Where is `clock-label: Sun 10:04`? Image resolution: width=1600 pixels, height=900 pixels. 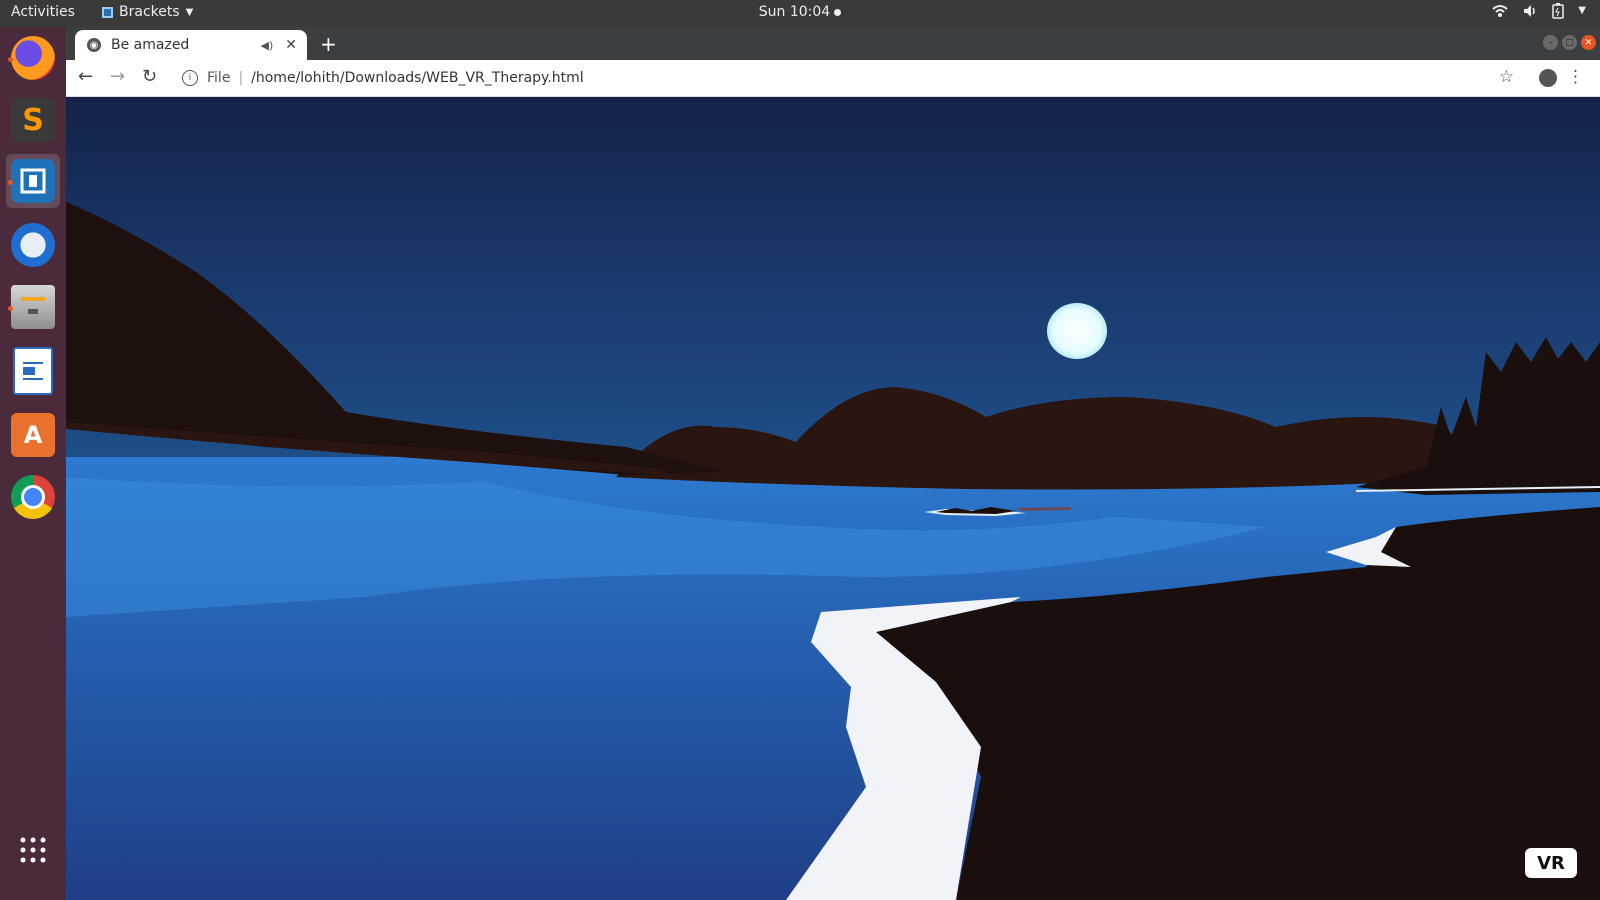 clock-label: Sun 10:04 is located at coordinates (794, 12).